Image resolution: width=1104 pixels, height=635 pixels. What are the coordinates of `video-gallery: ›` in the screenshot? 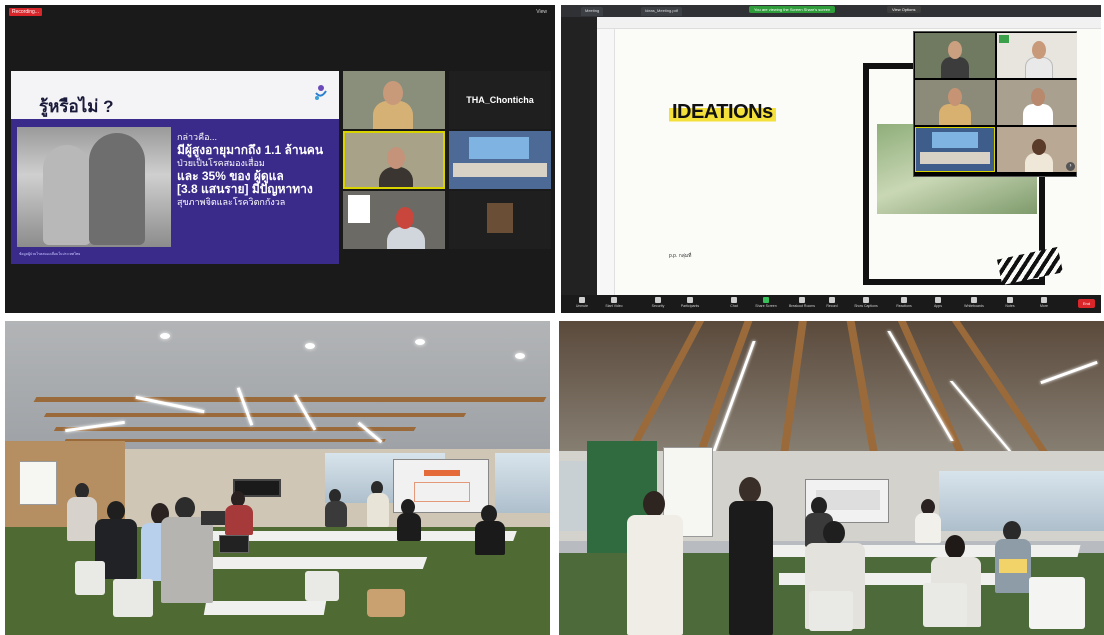 It's located at (995, 104).